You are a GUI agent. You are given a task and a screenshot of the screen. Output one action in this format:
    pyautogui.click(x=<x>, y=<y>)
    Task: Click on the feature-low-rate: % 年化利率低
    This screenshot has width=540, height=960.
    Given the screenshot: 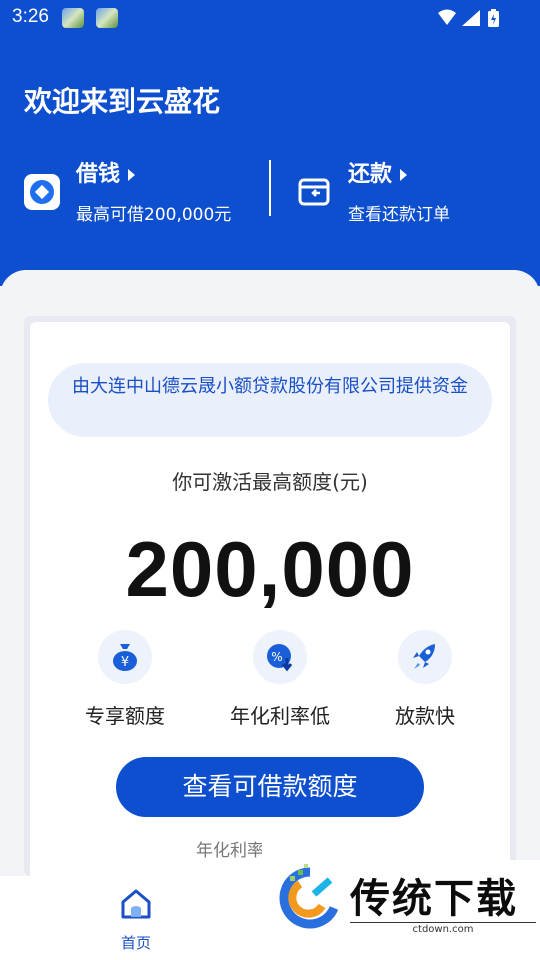 What is the action you would take?
    pyautogui.click(x=280, y=679)
    